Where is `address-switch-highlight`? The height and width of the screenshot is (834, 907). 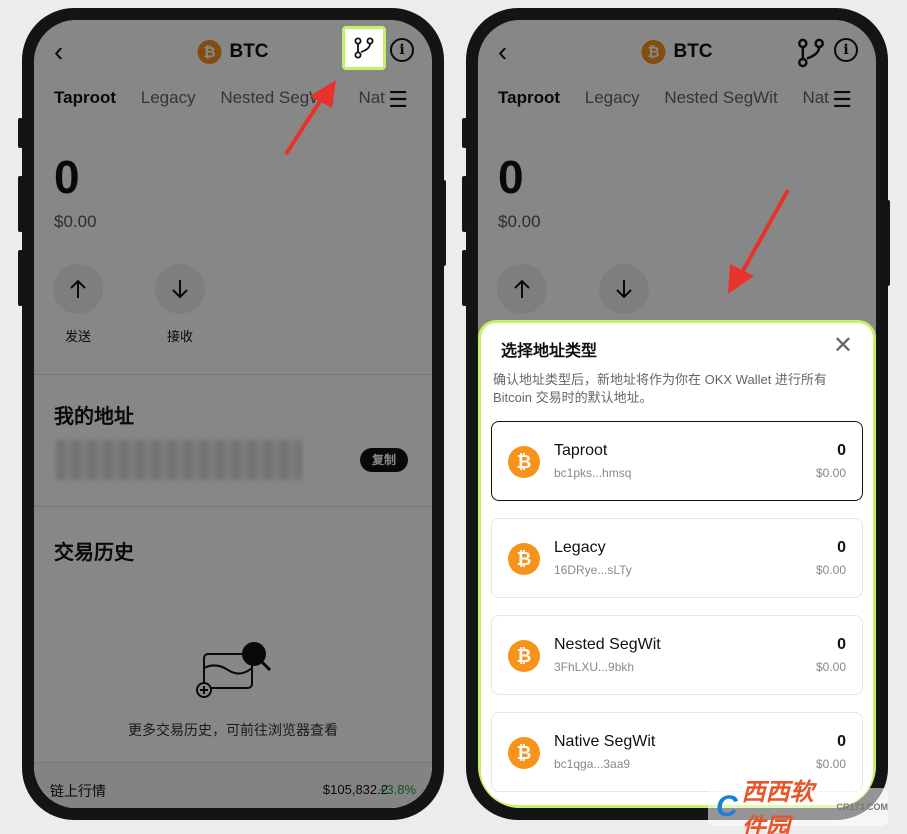
address-switch-highlight is located at coordinates (364, 48).